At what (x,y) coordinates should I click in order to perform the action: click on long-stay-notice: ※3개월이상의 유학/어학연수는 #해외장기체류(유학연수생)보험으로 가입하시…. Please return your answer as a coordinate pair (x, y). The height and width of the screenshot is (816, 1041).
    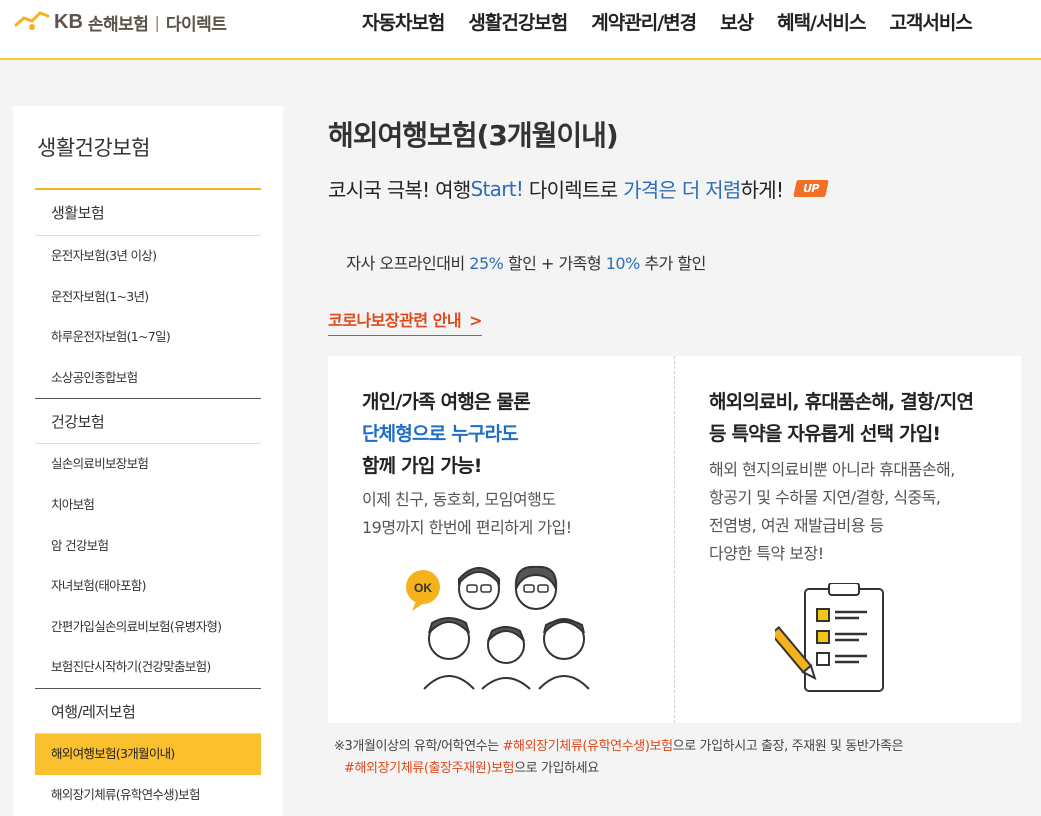
    Looking at the image, I should click on (619, 758).